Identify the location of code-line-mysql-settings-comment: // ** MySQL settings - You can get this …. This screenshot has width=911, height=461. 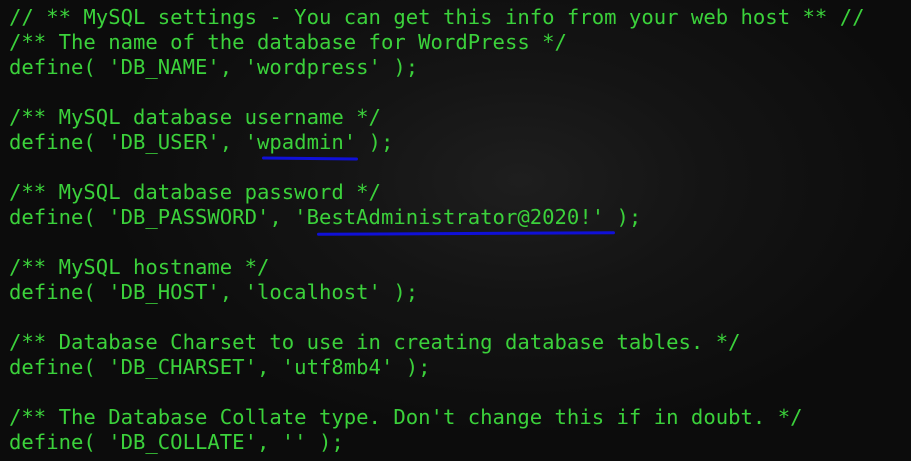
(437, 17).